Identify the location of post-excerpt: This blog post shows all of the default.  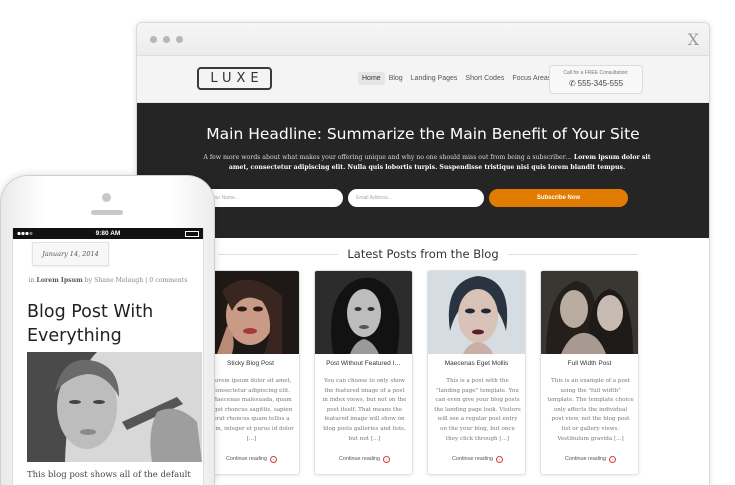
(109, 475).